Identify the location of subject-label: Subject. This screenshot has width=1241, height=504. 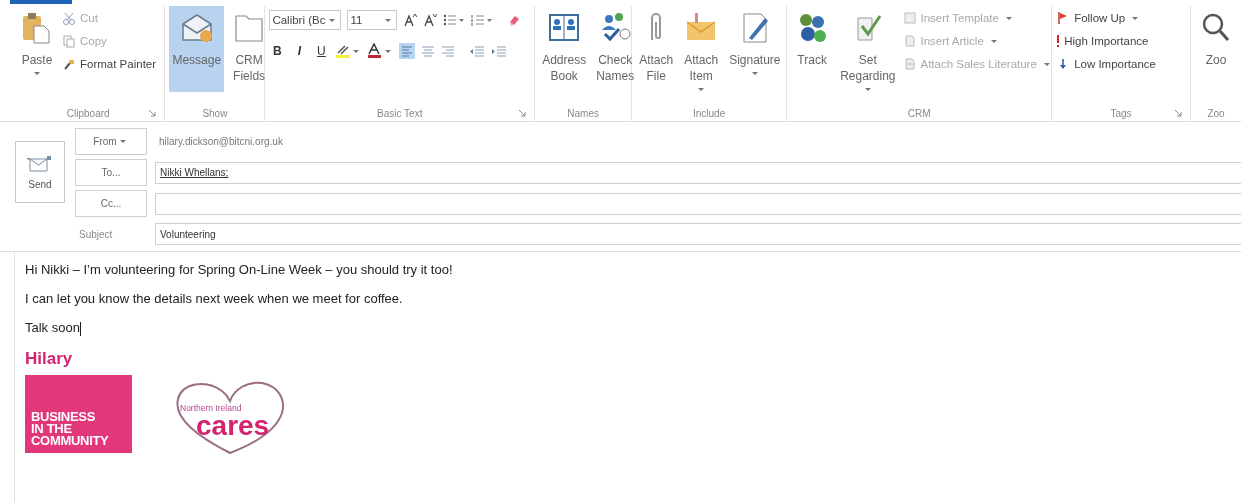
(96, 234).